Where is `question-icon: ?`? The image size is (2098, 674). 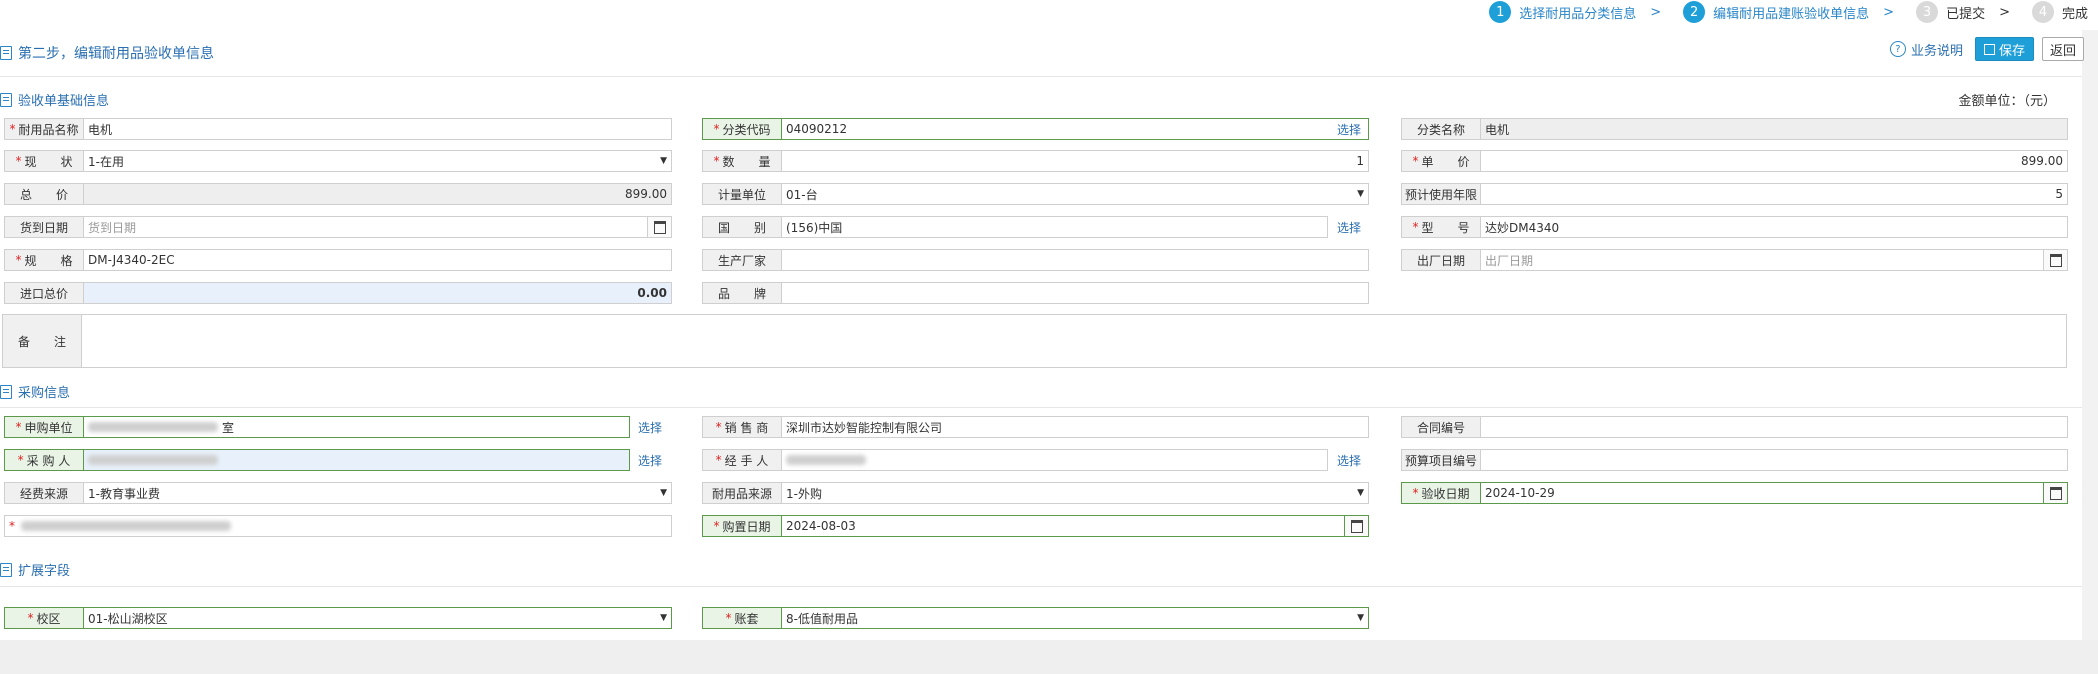
question-icon: ? is located at coordinates (1897, 49).